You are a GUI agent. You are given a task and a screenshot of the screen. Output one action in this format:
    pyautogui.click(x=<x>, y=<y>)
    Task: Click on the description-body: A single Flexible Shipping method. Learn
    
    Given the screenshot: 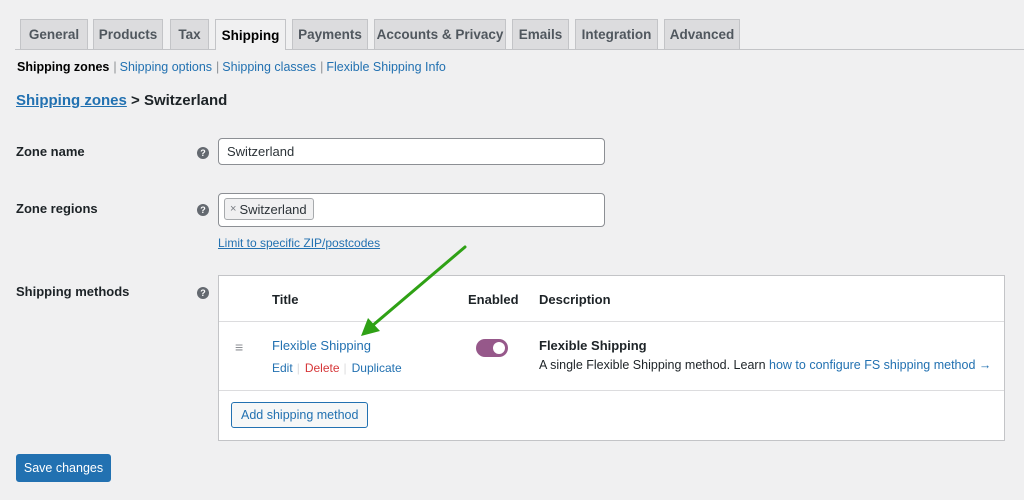 What is the action you would take?
    pyautogui.click(x=652, y=365)
    